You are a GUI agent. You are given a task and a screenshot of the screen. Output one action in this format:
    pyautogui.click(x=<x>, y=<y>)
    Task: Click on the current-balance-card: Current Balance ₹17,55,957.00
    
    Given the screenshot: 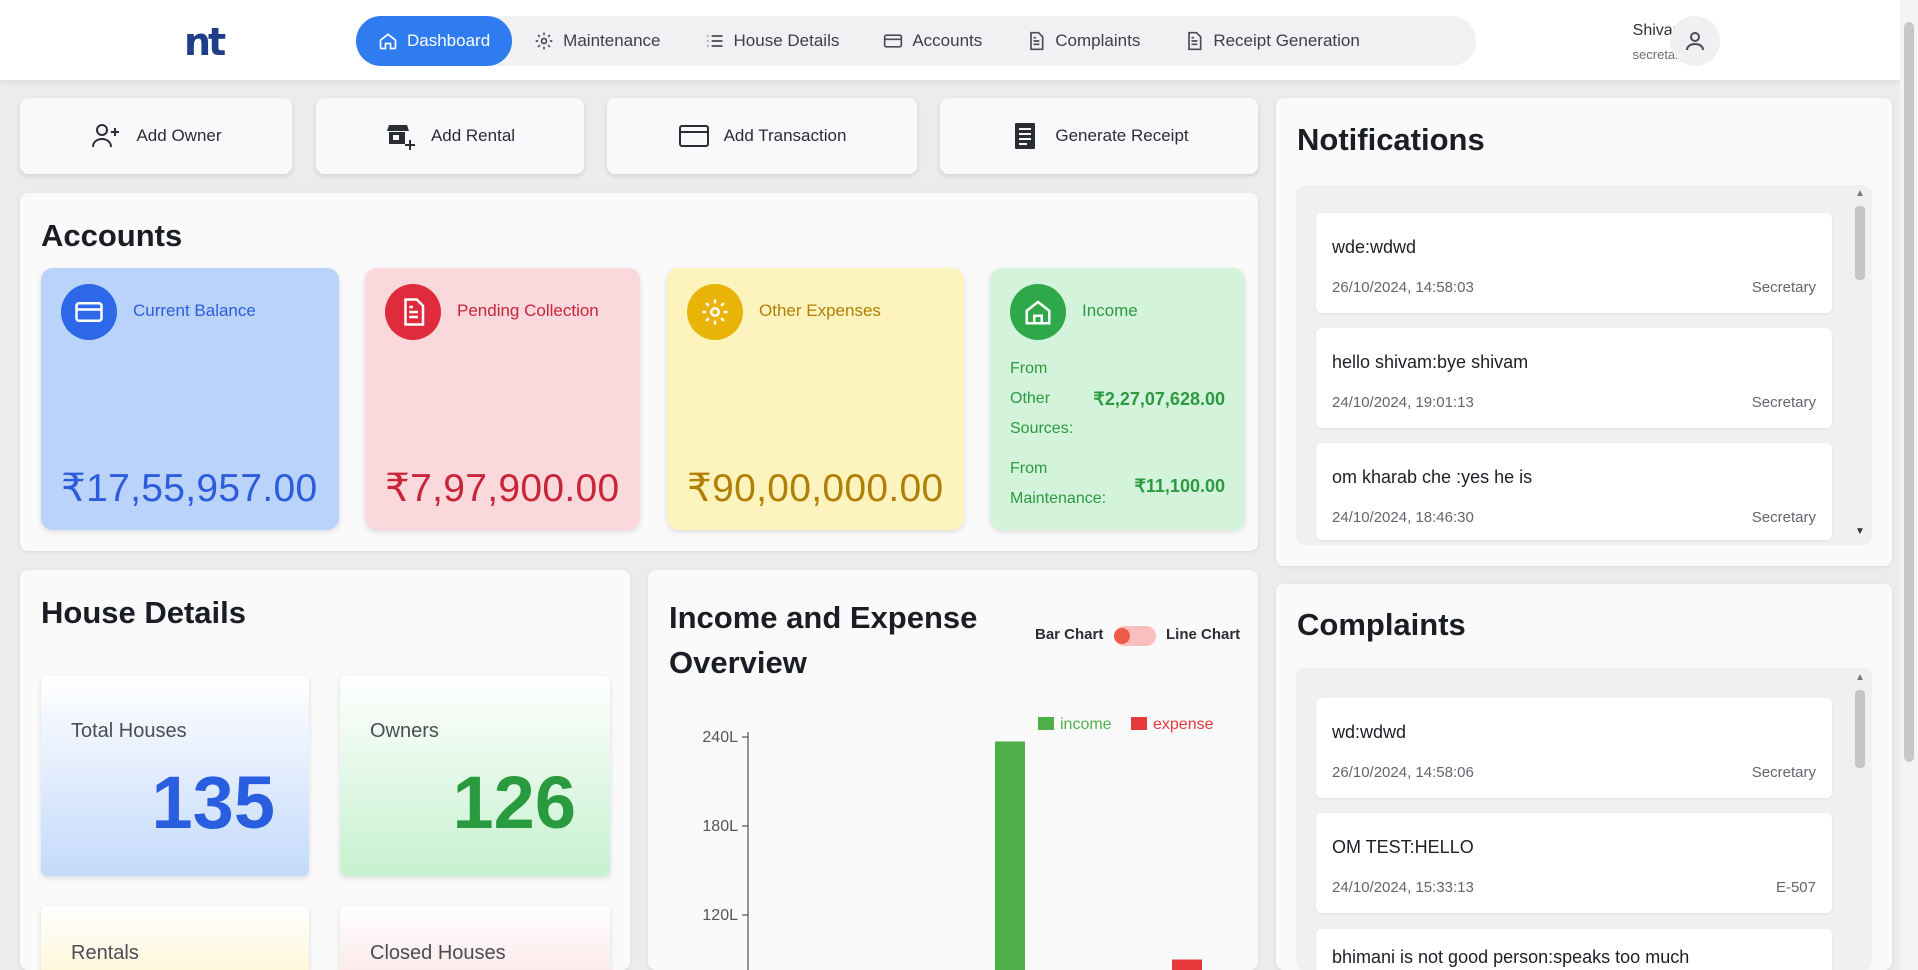 What is the action you would take?
    pyautogui.click(x=190, y=399)
    